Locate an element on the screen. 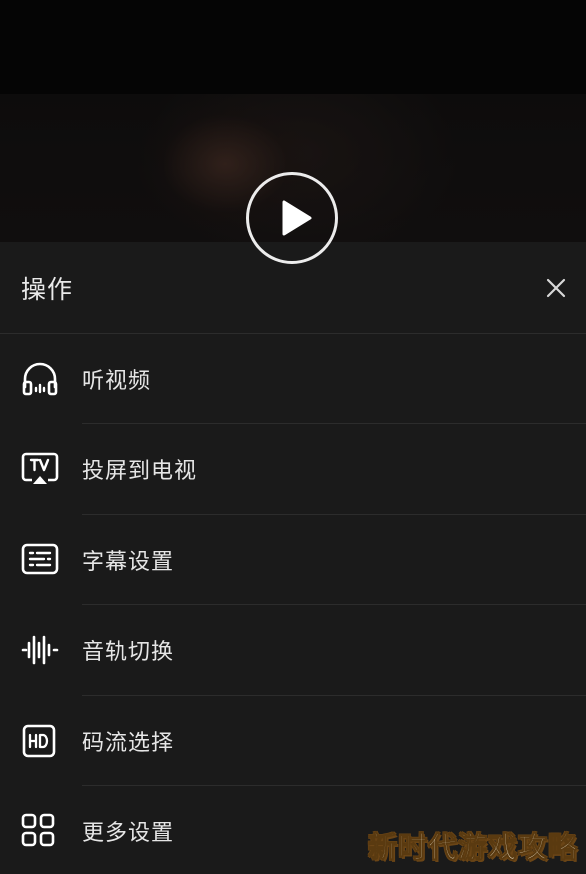 The image size is (586, 874). menu-item-cast-to-tv: 投屏到电视 is located at coordinates (293, 469).